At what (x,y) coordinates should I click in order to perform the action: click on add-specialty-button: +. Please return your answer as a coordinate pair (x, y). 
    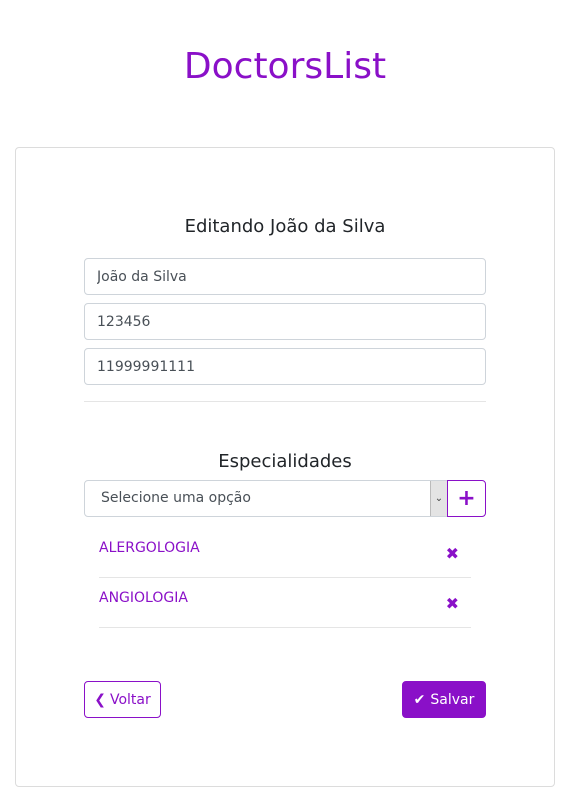
    Looking at the image, I should click on (466, 498).